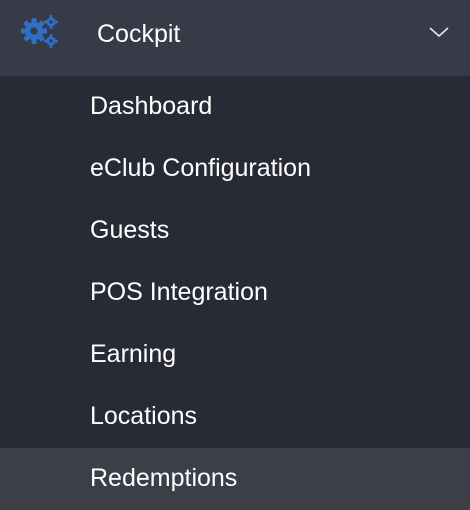 The height and width of the screenshot is (510, 470). I want to click on submenu-item-label: Redemptions, so click(164, 478).